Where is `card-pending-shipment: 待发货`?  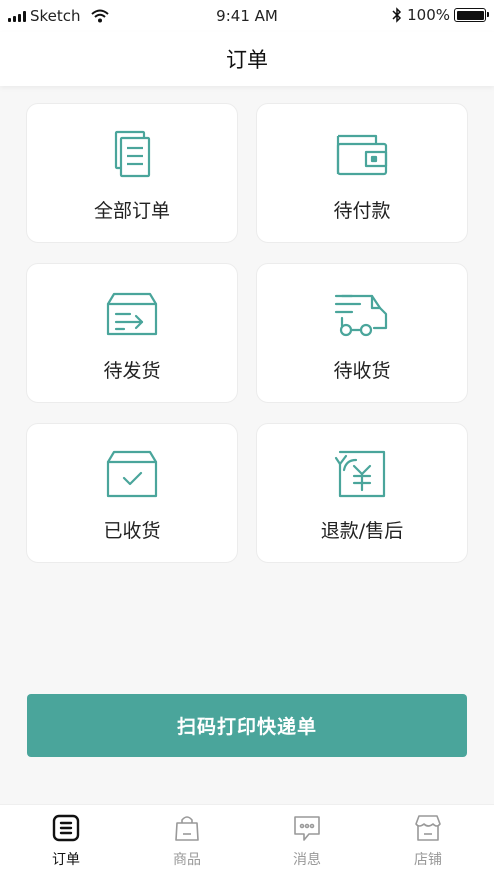 card-pending-shipment: 待发货 is located at coordinates (132, 333).